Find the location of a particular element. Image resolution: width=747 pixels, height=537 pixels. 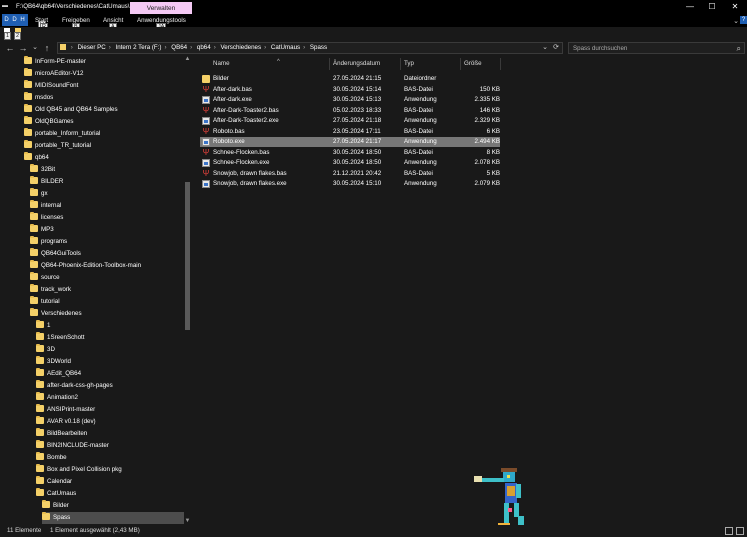

crumb-catumaus: CatUmaus is located at coordinates (285, 47).